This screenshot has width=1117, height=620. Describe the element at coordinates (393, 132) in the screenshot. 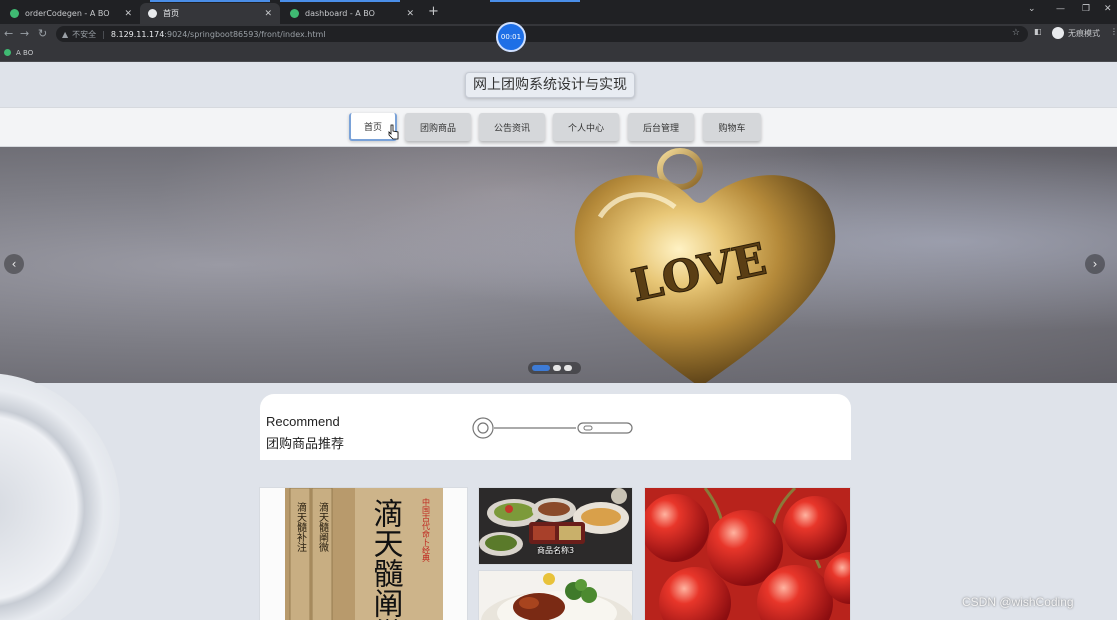

I see `mouse-cursor-icon` at that location.